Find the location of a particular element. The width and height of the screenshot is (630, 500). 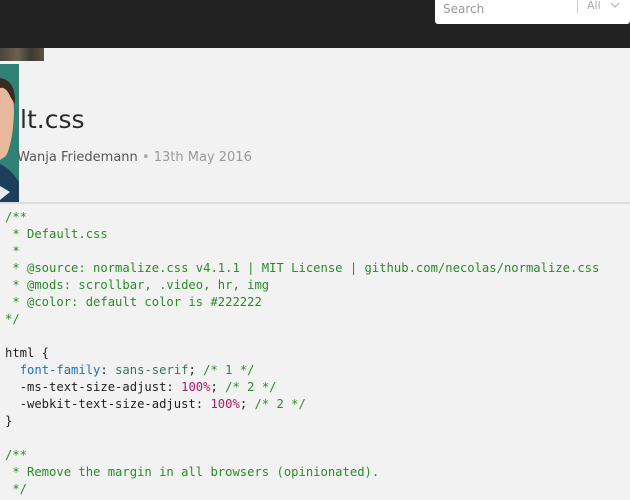

search-input is located at coordinates (503, 10).